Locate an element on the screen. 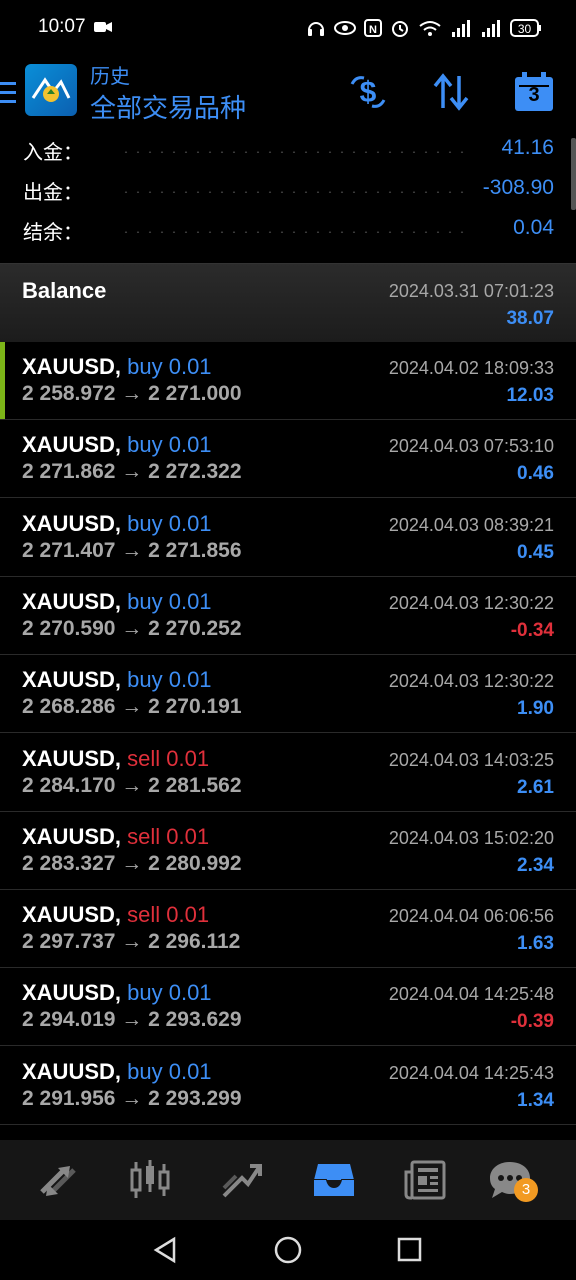 Image resolution: width=576 pixels, height=1280 pixels. scrollbar-thumb is located at coordinates (573, 174).